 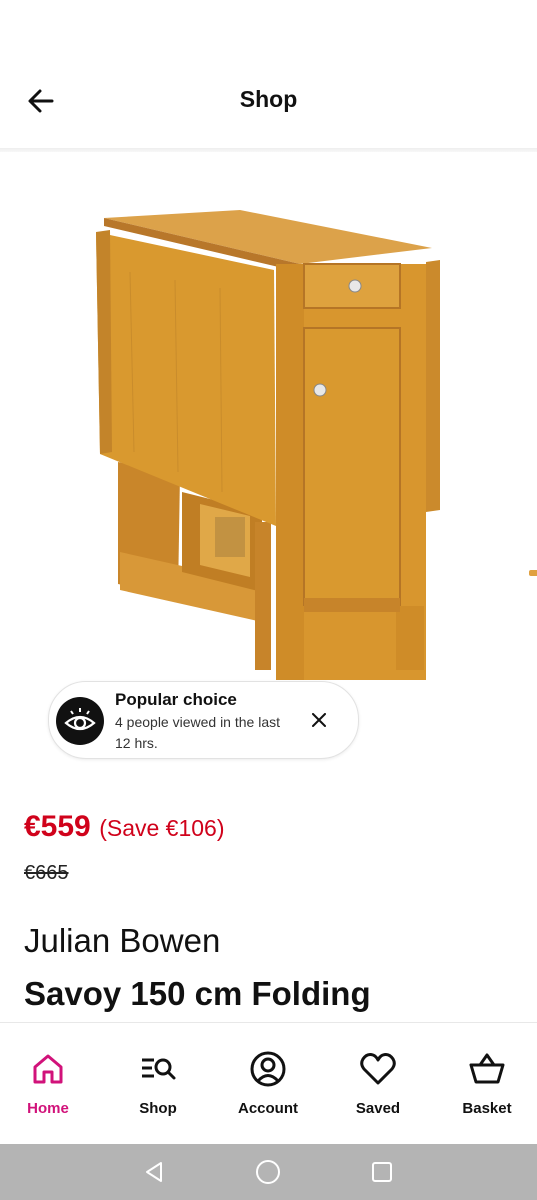 I want to click on basket-icon, so click(x=487, y=1069).